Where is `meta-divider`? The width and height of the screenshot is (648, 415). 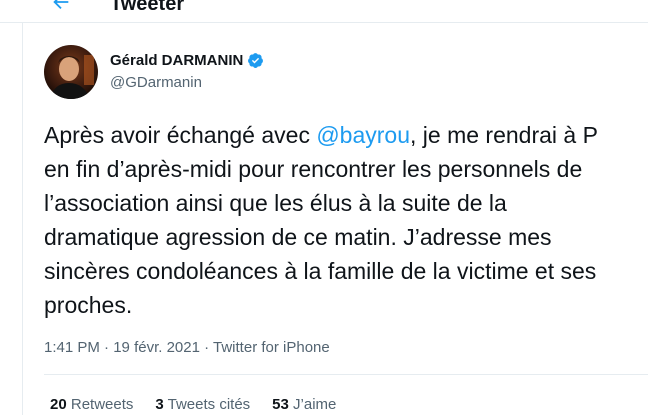
meta-divider is located at coordinates (346, 374).